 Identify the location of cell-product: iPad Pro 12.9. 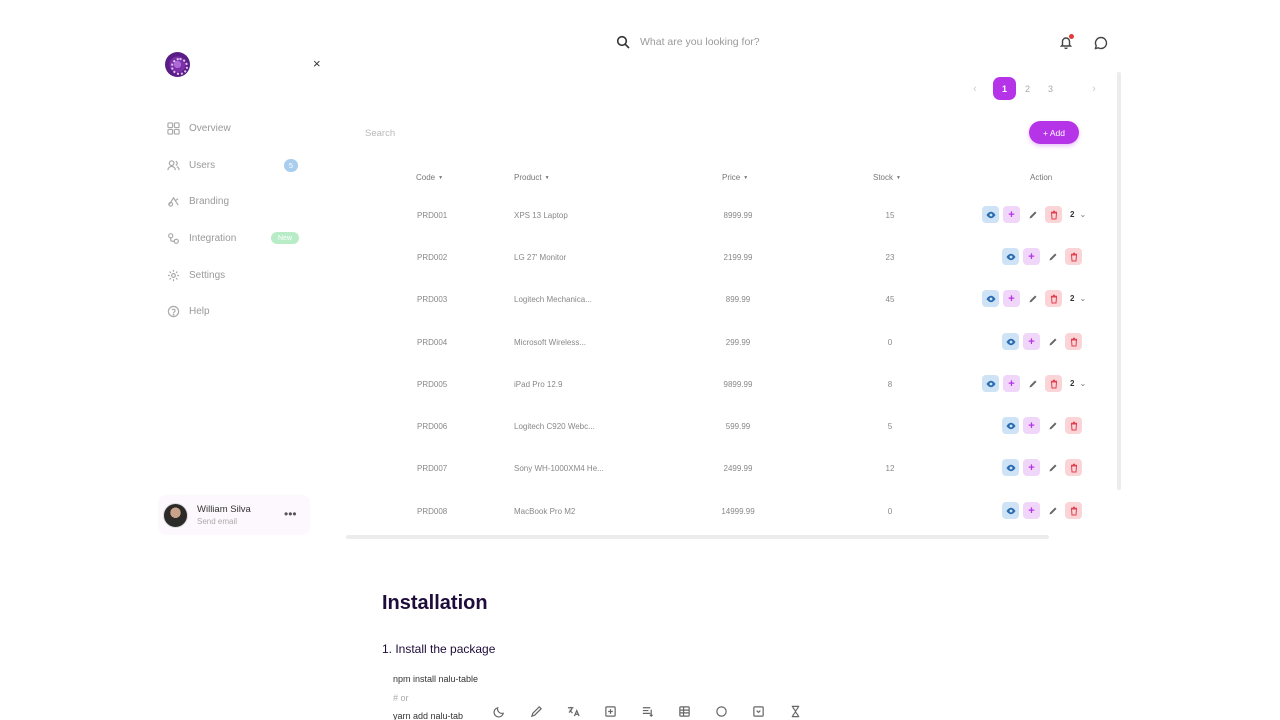
(538, 384).